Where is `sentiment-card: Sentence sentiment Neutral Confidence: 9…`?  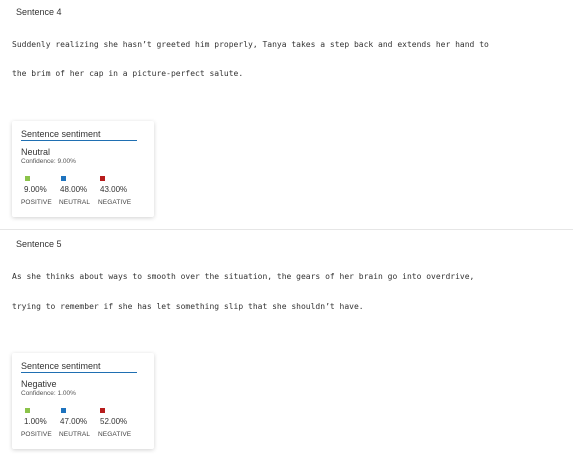 sentiment-card: Sentence sentiment Neutral Confidence: 9… is located at coordinates (83, 169).